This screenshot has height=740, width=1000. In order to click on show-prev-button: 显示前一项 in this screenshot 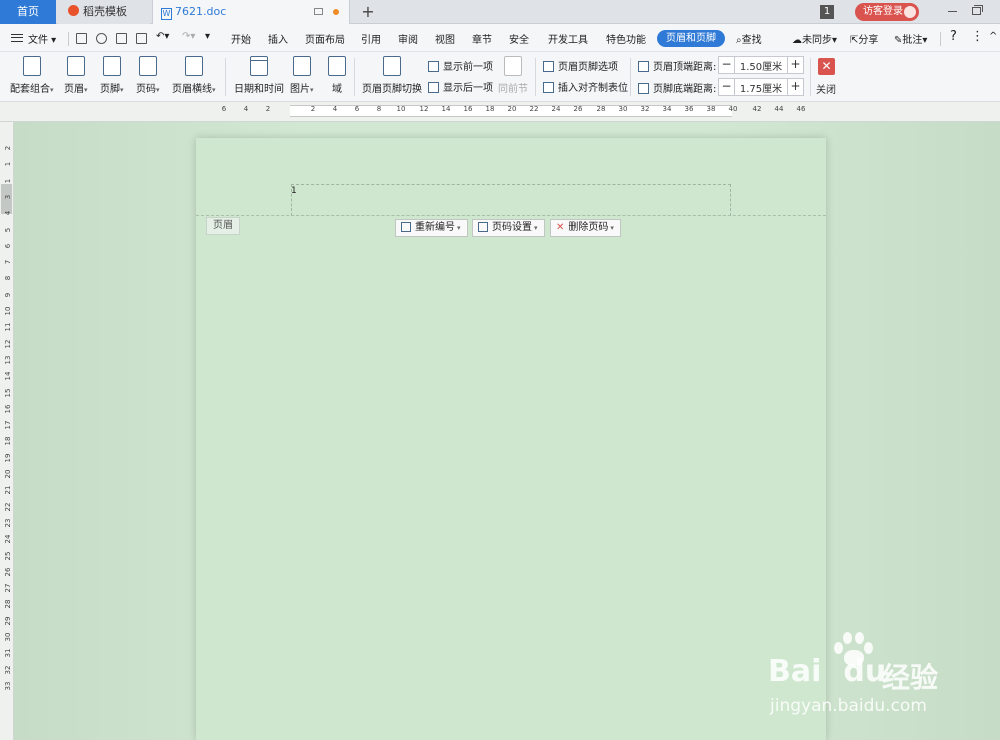, I will do `click(460, 65)`.